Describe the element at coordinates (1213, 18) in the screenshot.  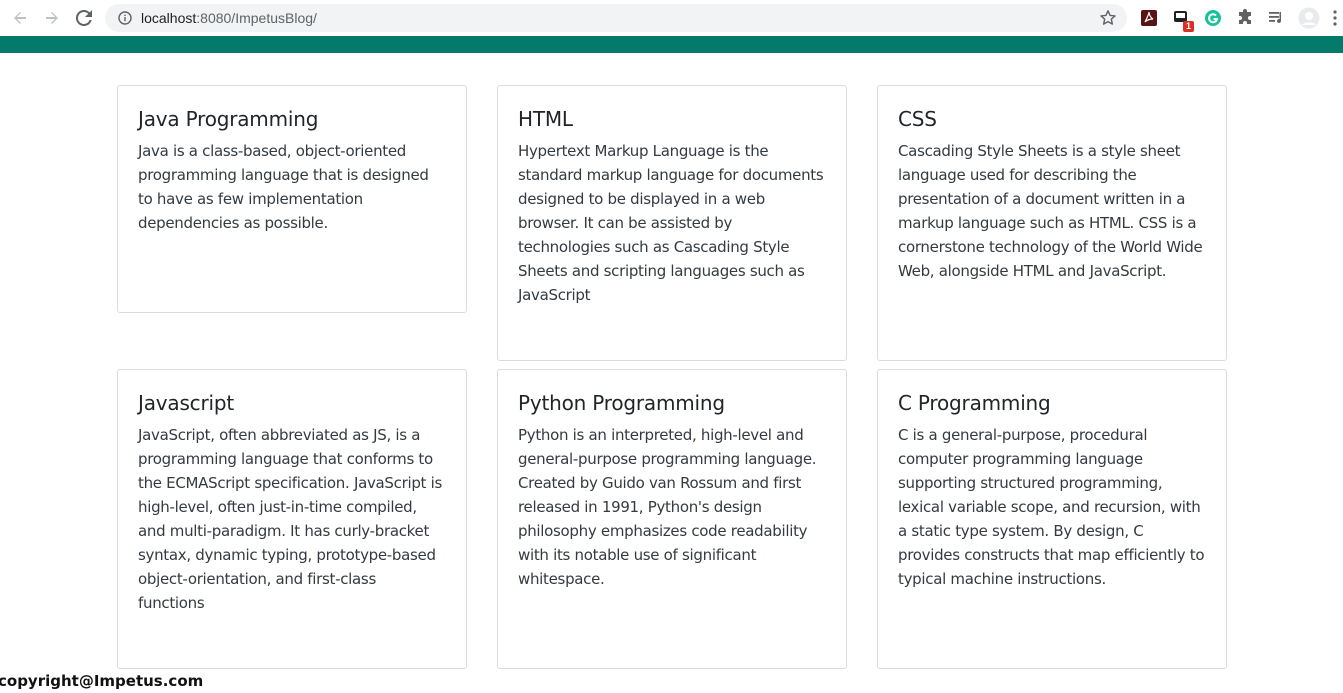
I see `grammarly-icon` at that location.